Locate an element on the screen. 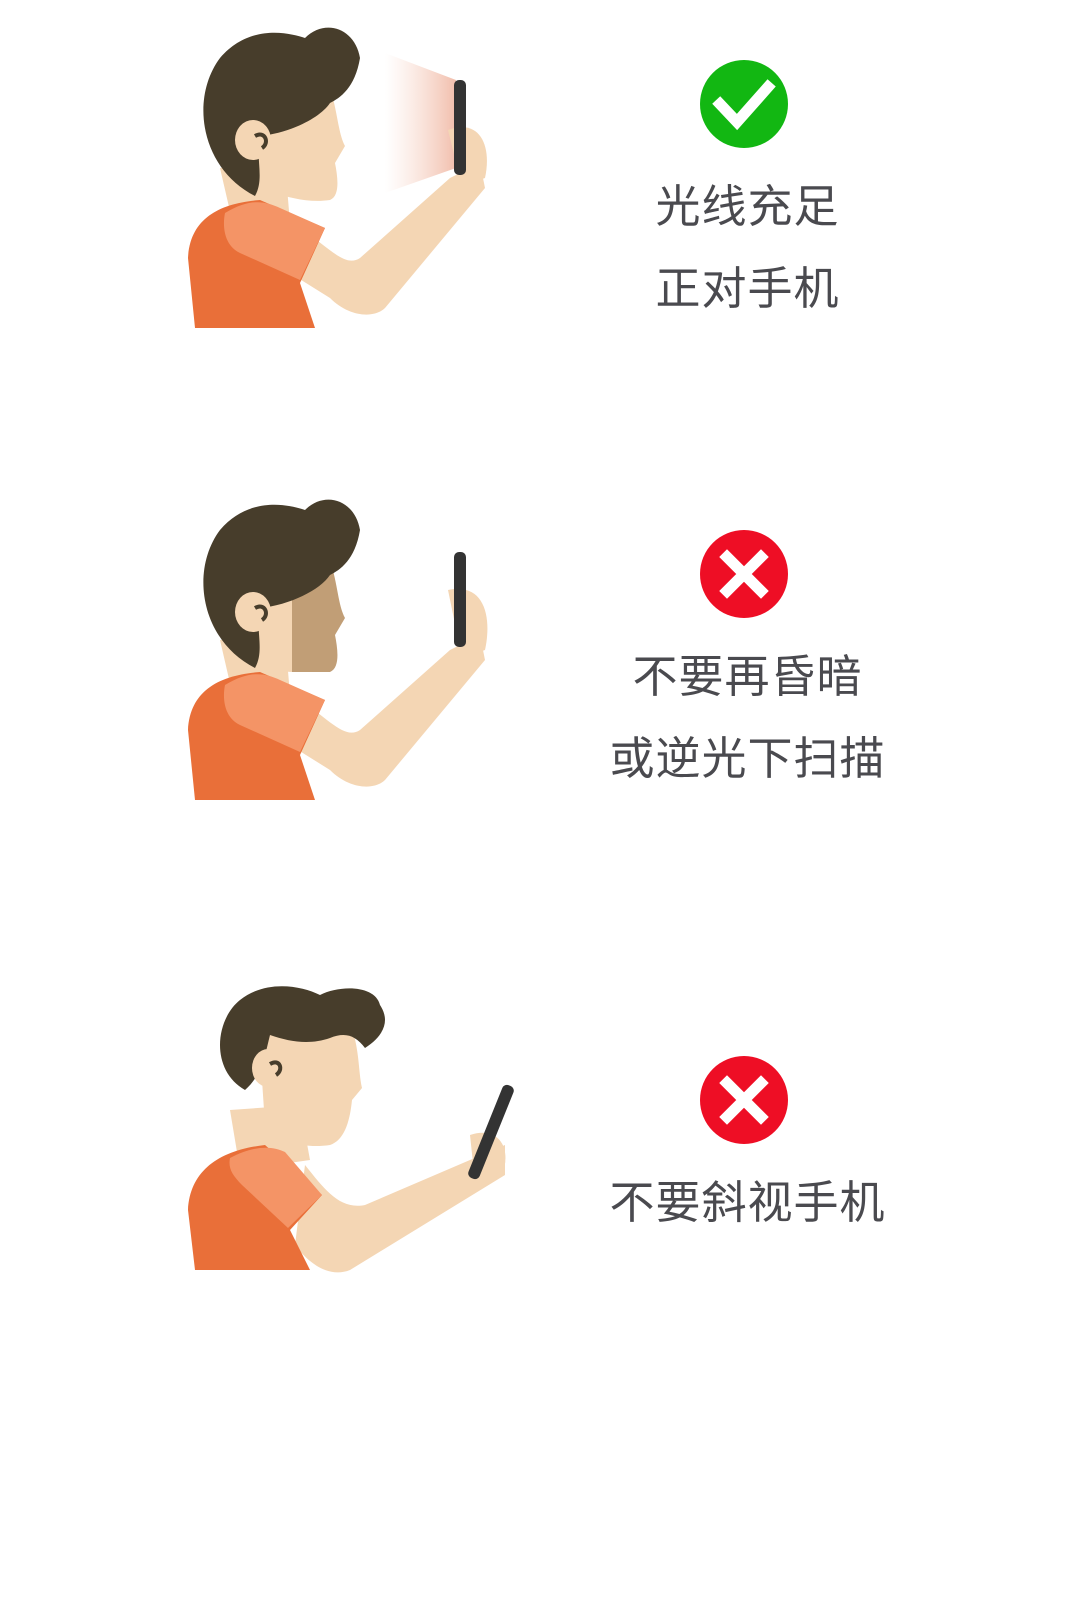 Image resolution: width=1080 pixels, height=1617 pixels. person-facing-phone-illustration is located at coordinates (337, 177).